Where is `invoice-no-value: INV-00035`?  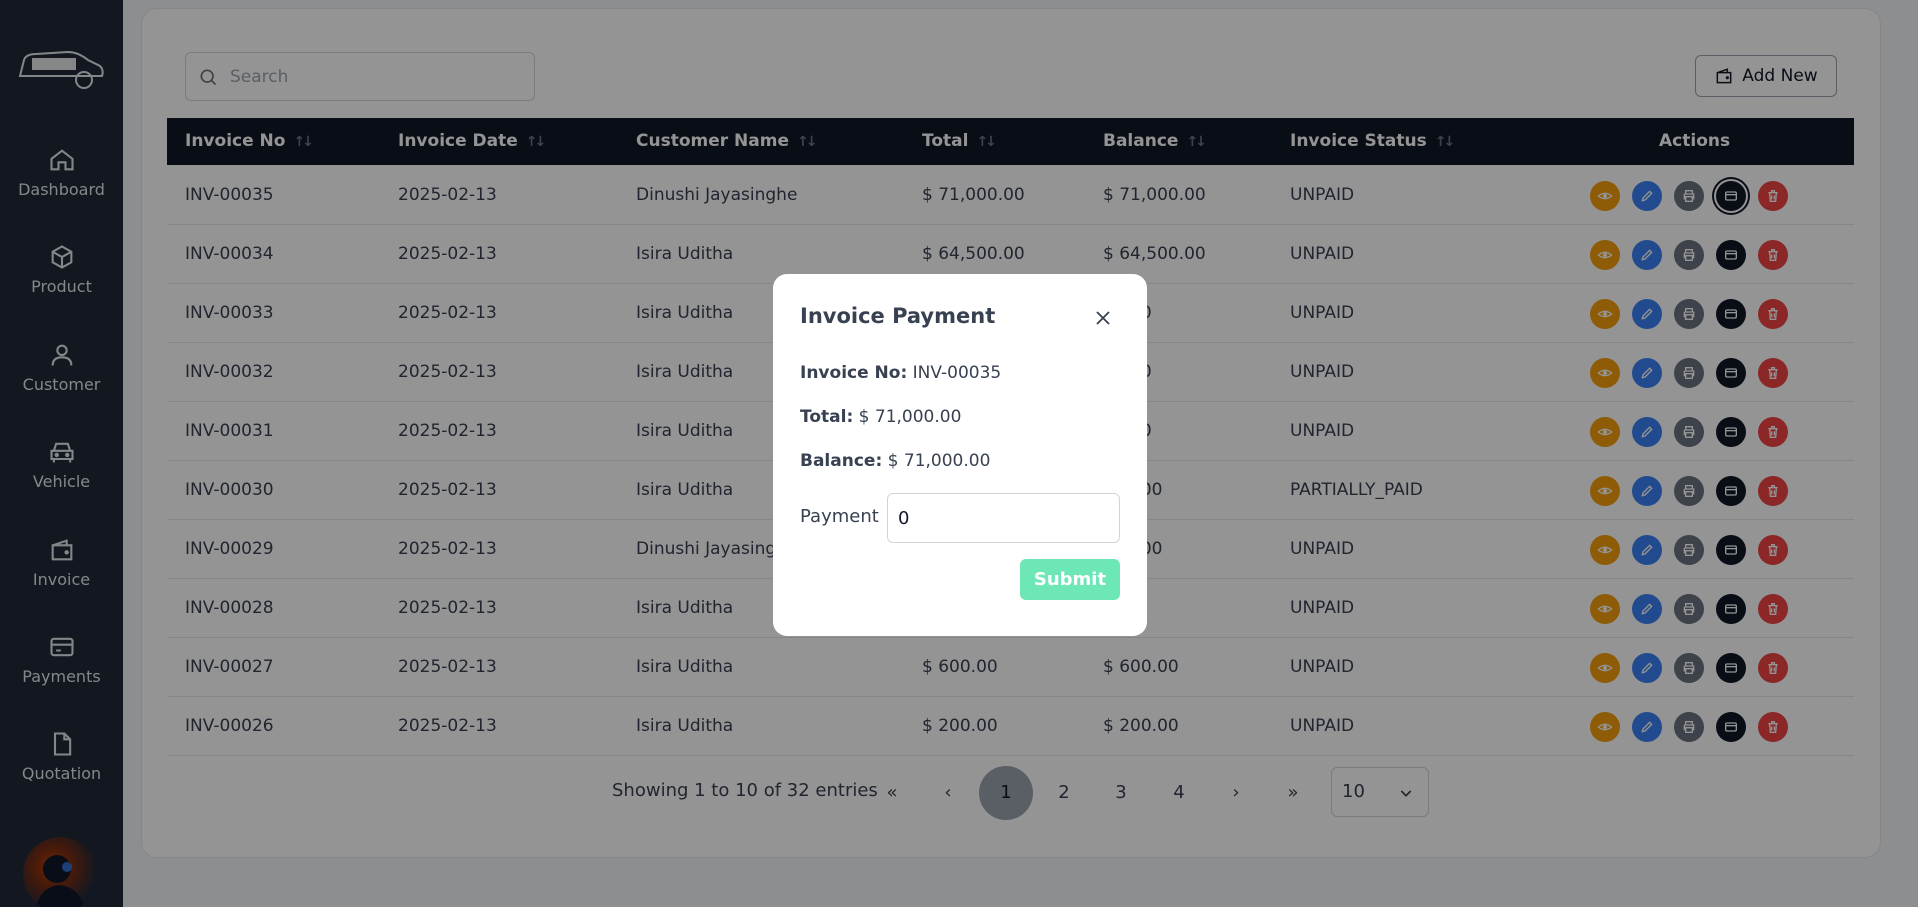 invoice-no-value: INV-00035 is located at coordinates (957, 373).